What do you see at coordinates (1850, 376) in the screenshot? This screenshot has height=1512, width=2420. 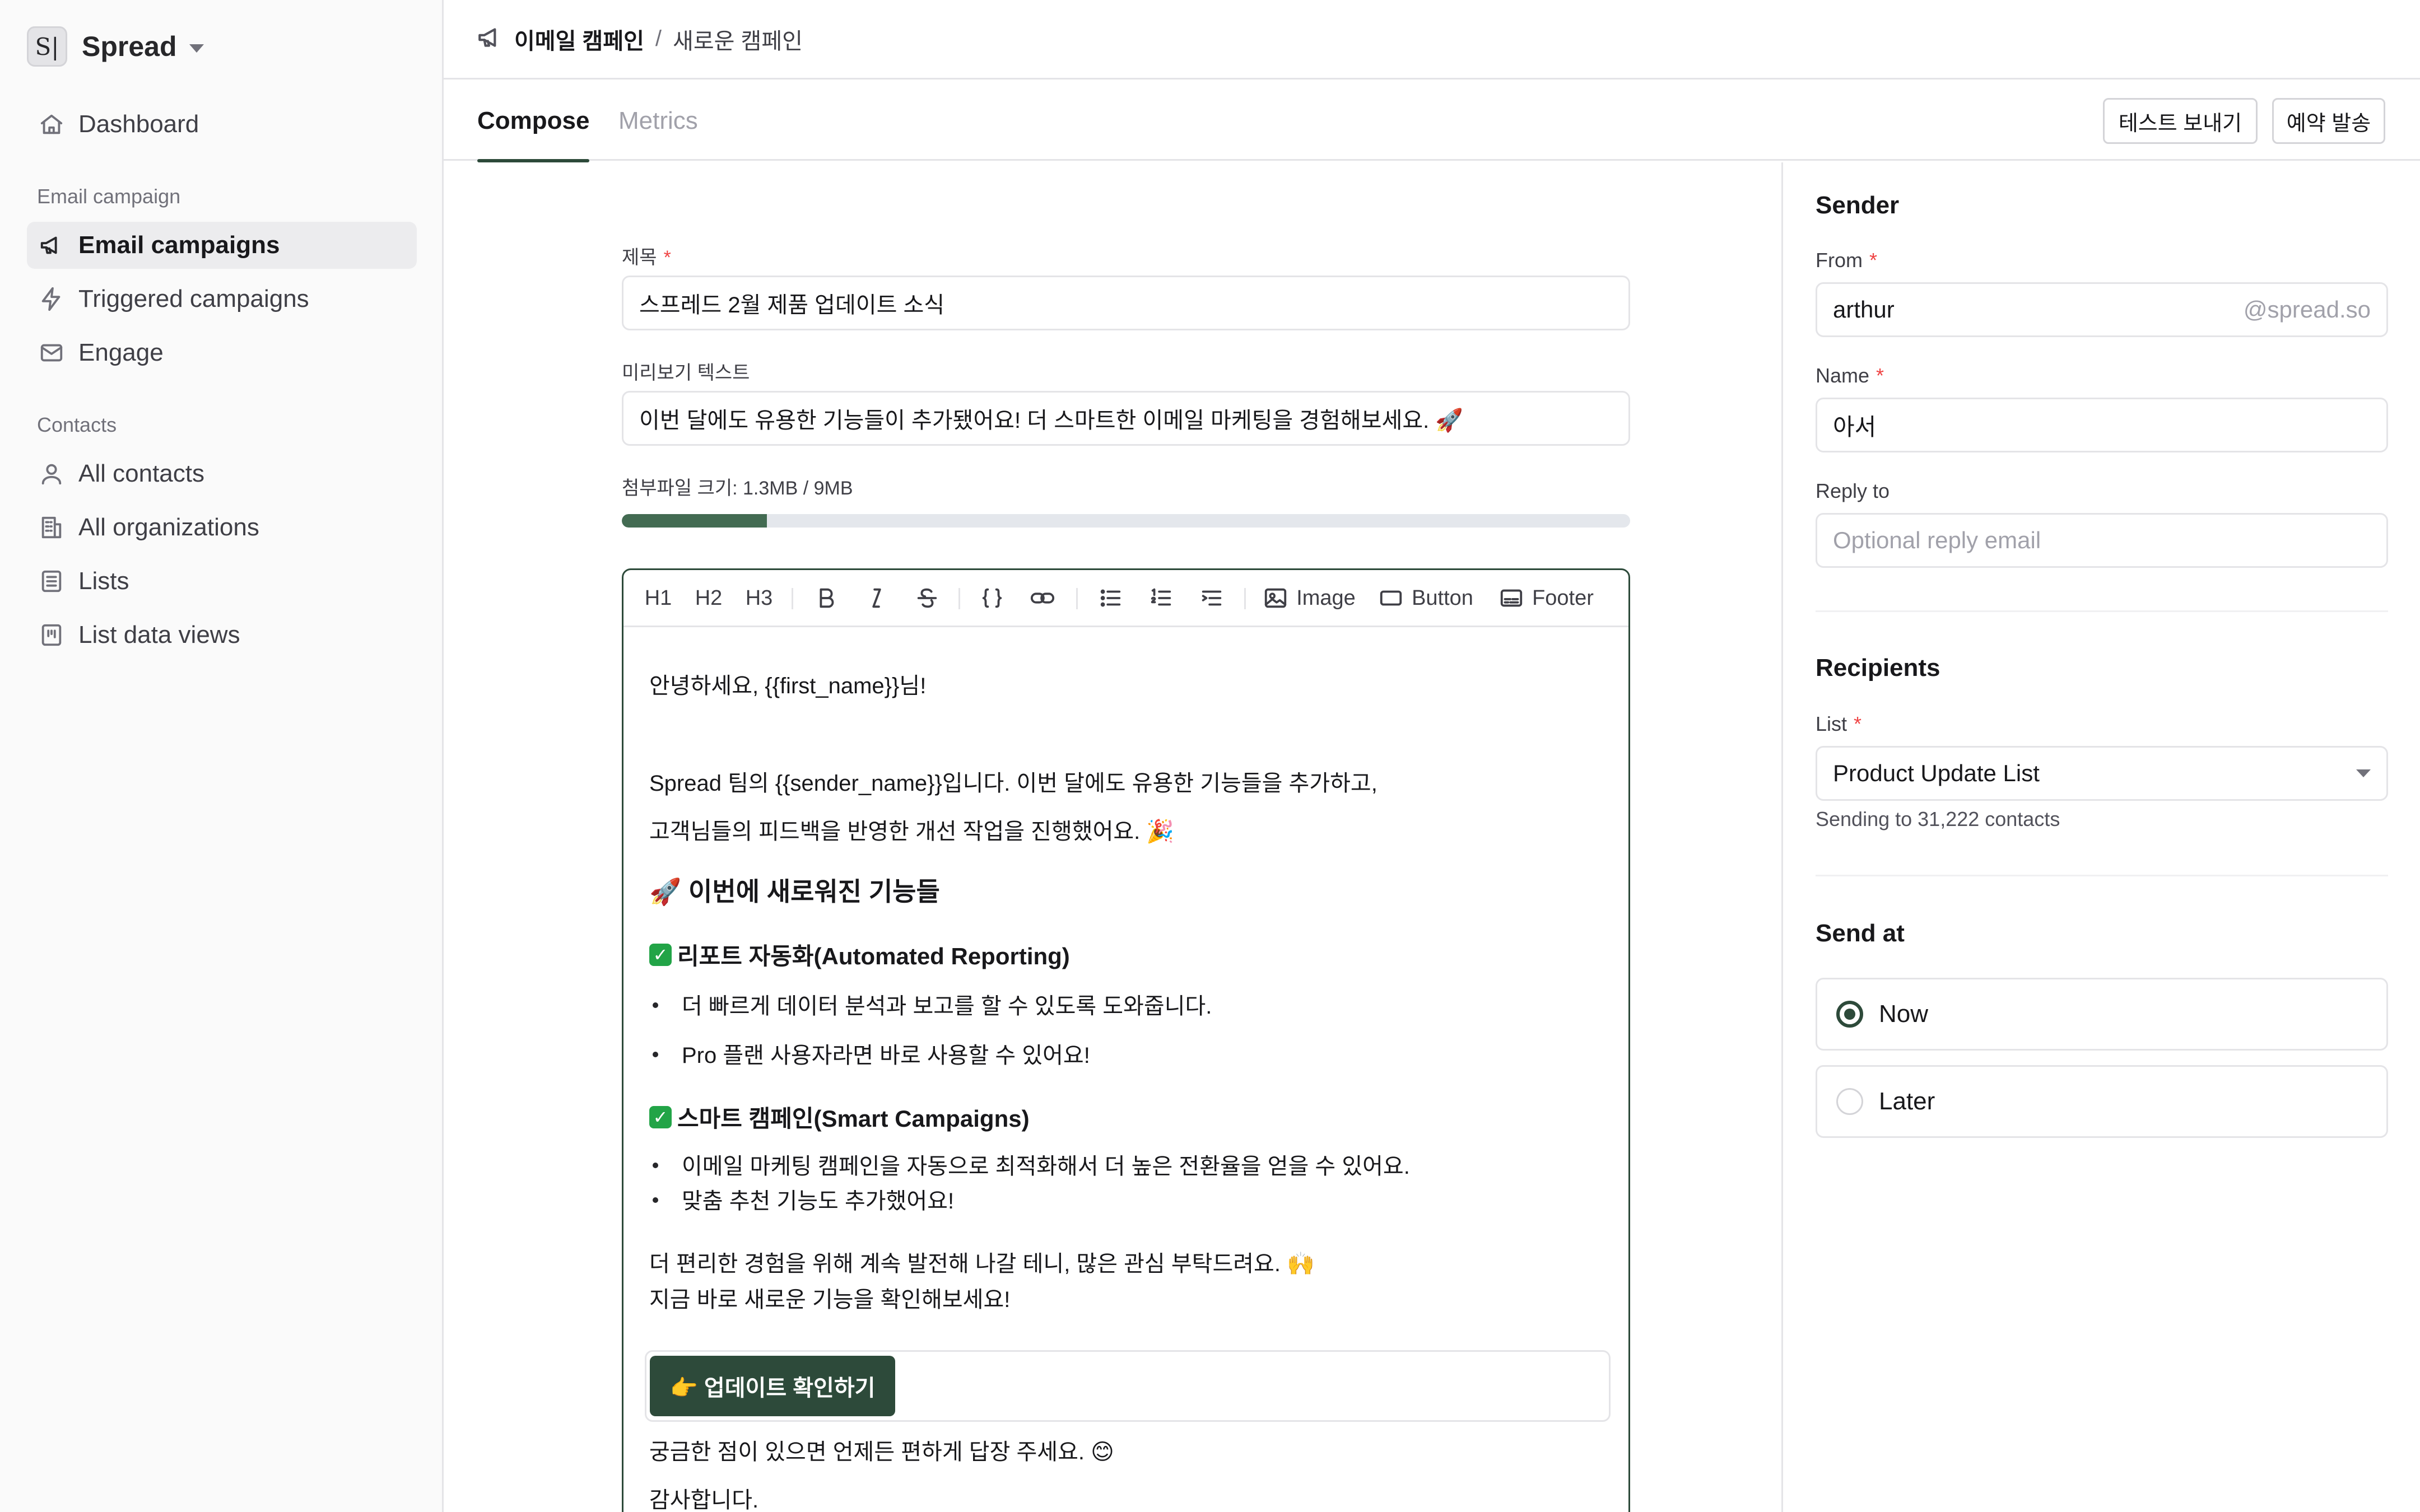 I see `name-label: Name *` at bounding box center [1850, 376].